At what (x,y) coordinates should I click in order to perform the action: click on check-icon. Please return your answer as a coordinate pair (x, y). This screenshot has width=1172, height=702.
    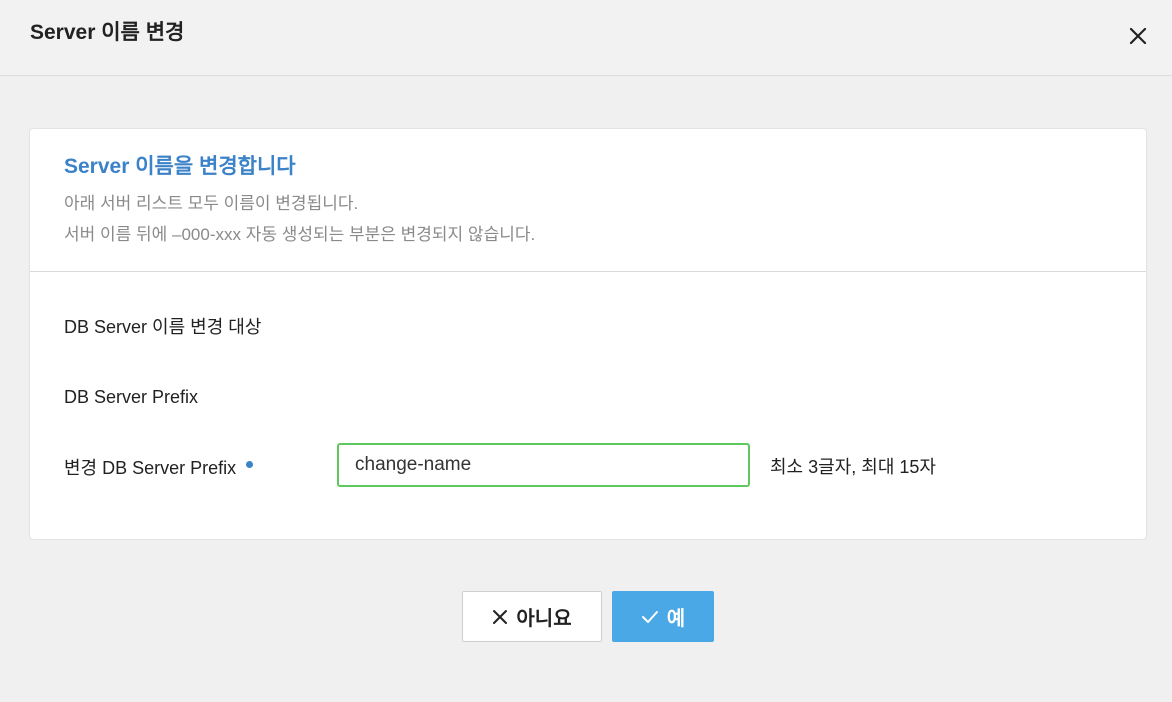
    Looking at the image, I should click on (650, 617).